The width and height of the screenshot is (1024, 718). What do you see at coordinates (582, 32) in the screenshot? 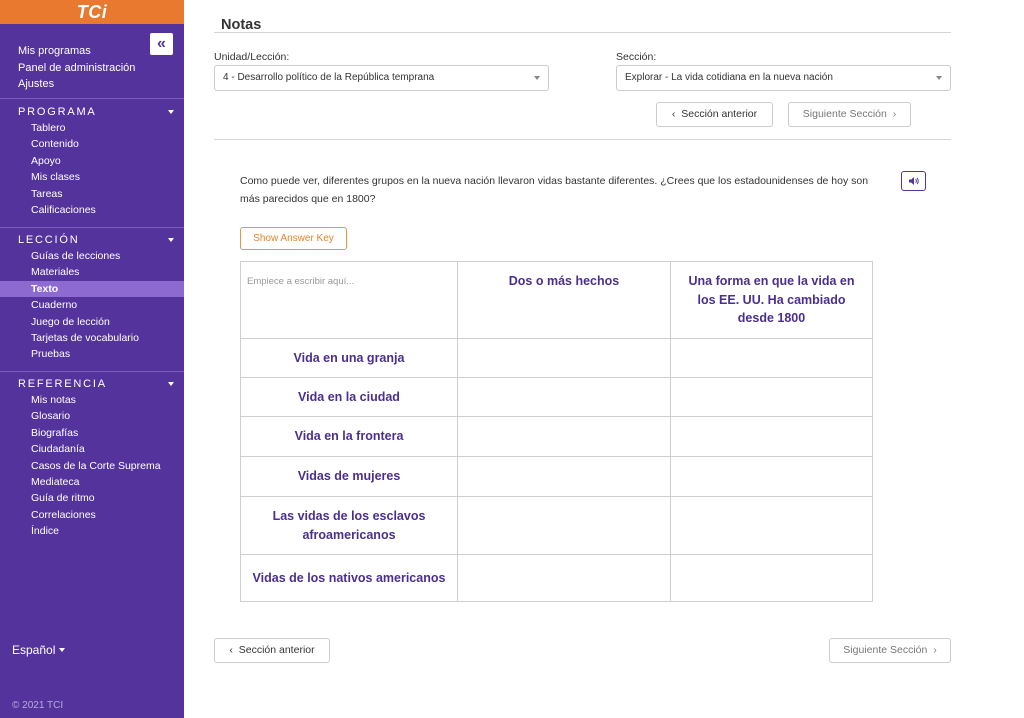
I see `title-rule` at bounding box center [582, 32].